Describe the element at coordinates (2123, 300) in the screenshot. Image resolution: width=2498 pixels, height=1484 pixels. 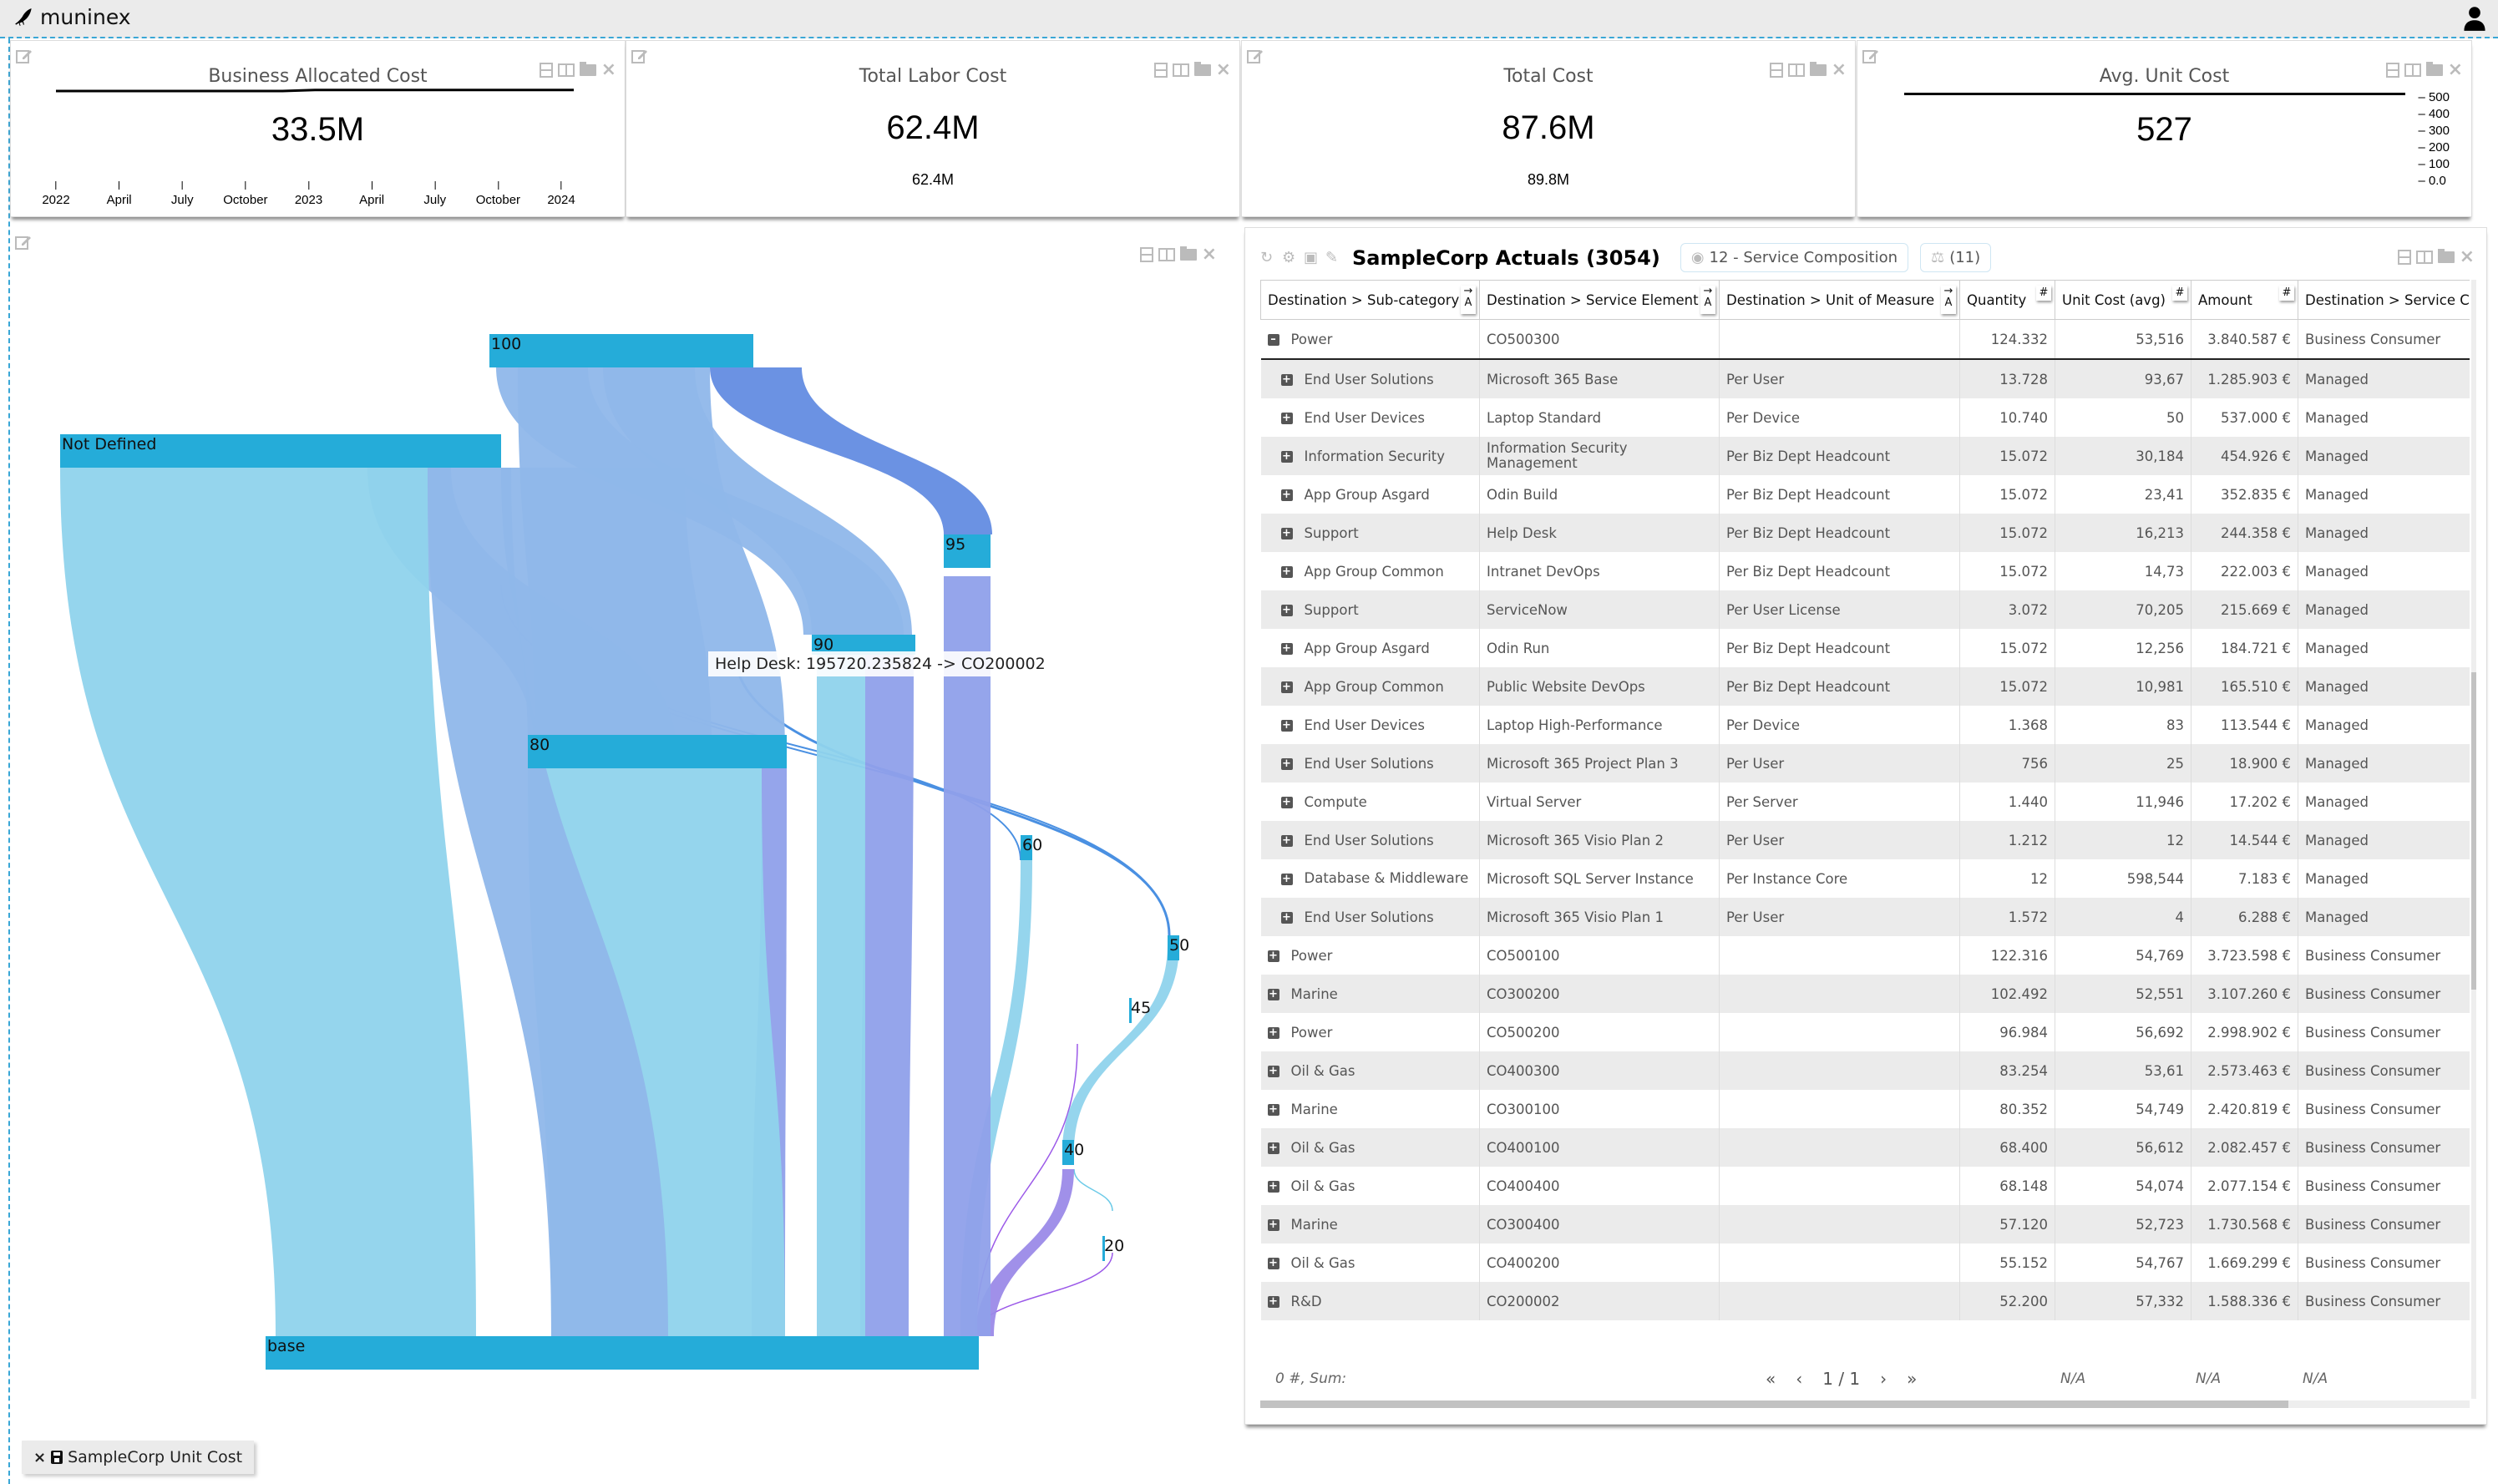
I see `column-header: Unit Cost (avg) #` at that location.